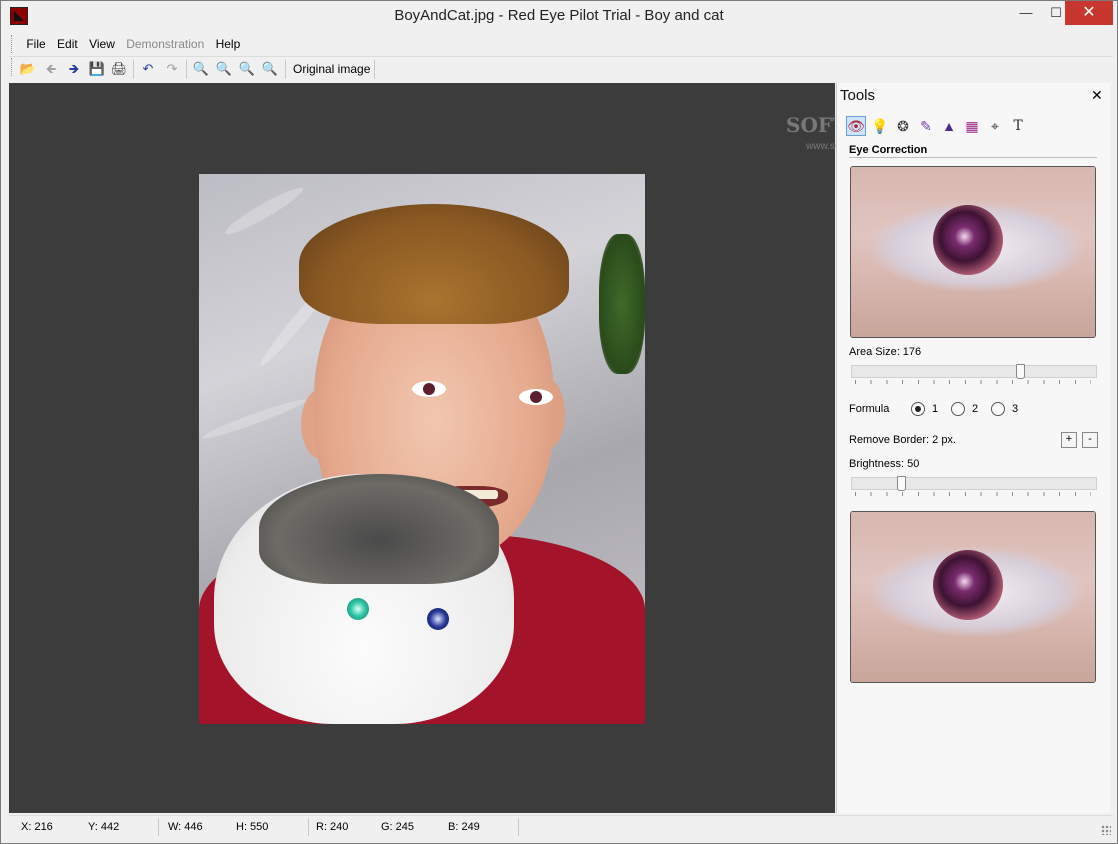 The width and height of the screenshot is (1118, 844). I want to click on cat-head-fur, so click(379, 529).